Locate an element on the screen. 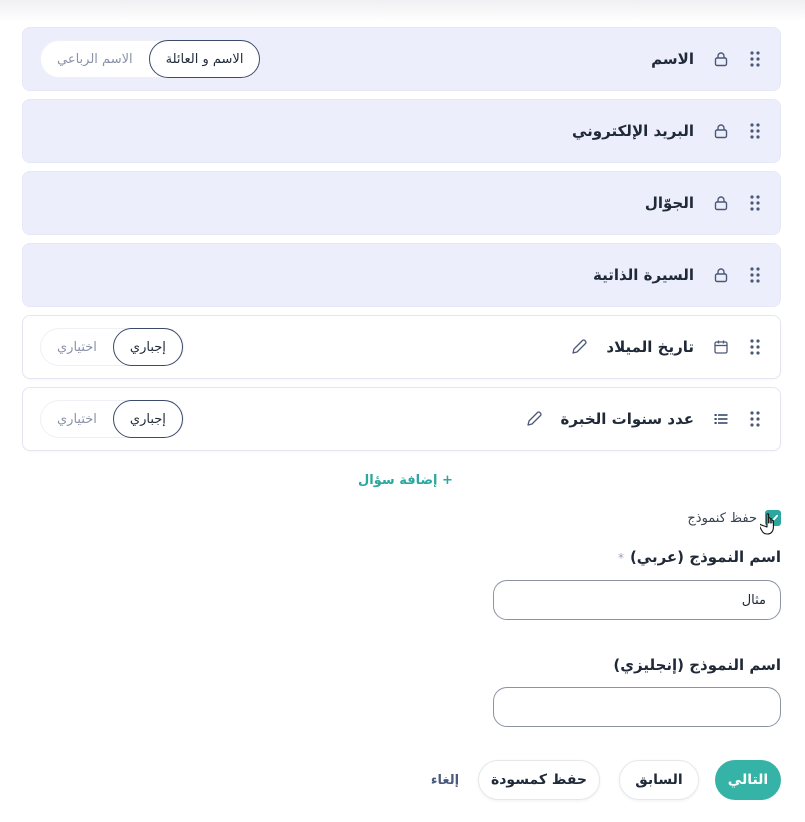  save-draft-button: حفظ كمسودة is located at coordinates (539, 780).